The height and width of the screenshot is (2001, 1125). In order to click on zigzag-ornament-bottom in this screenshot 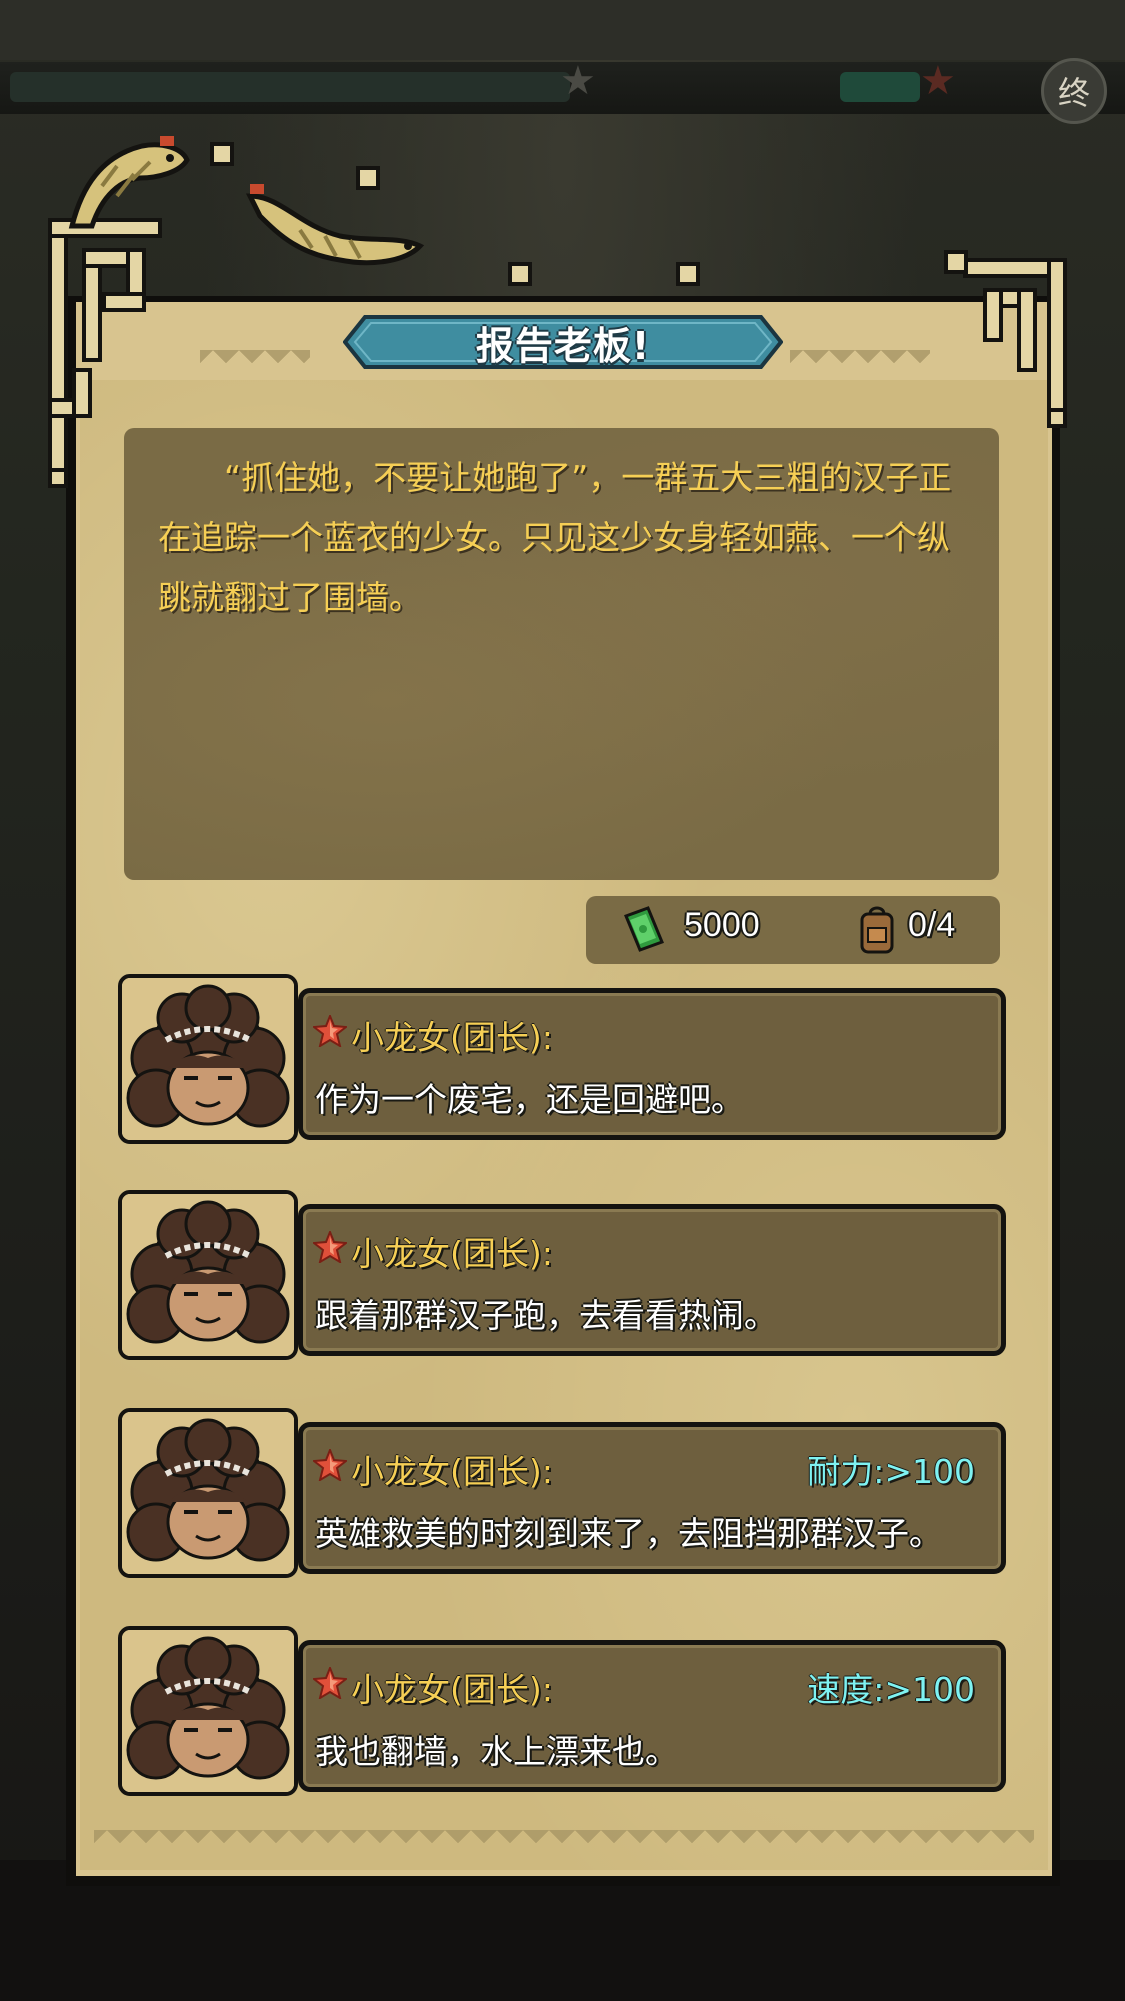, I will do `click(564, 1843)`.